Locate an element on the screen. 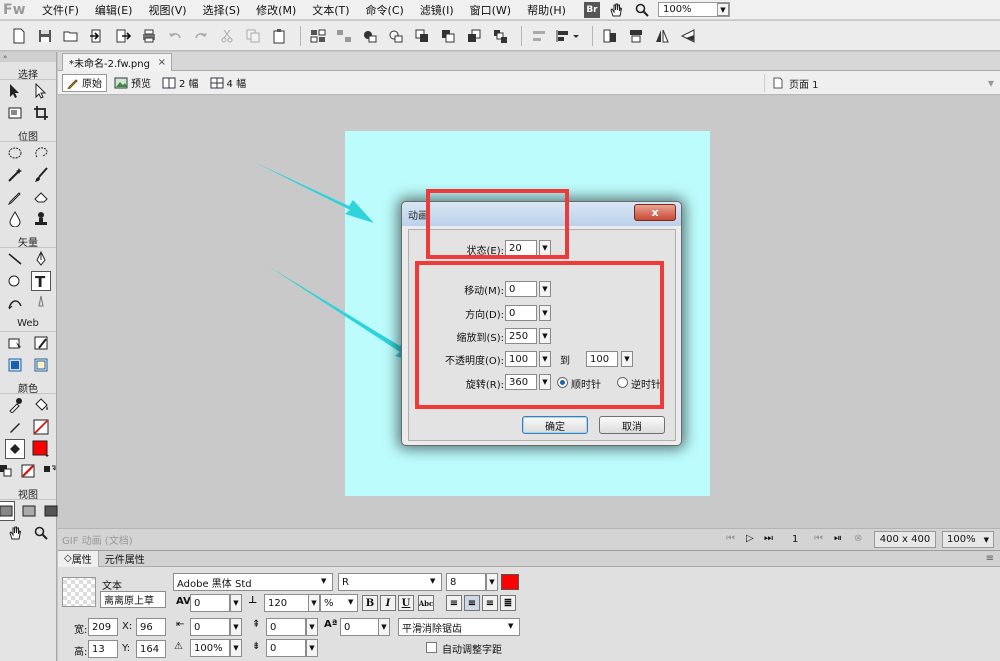 This screenshot has height=661, width=1000. height-label: 高: is located at coordinates (81, 652).